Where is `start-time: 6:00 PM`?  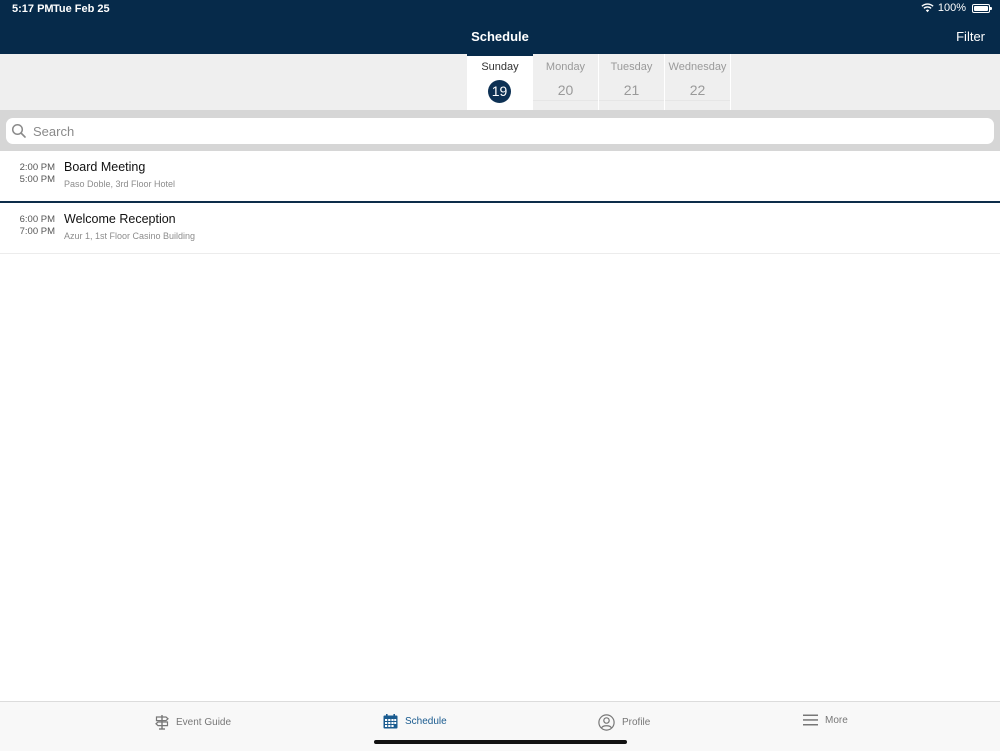
start-time: 6:00 PM is located at coordinates (37, 219).